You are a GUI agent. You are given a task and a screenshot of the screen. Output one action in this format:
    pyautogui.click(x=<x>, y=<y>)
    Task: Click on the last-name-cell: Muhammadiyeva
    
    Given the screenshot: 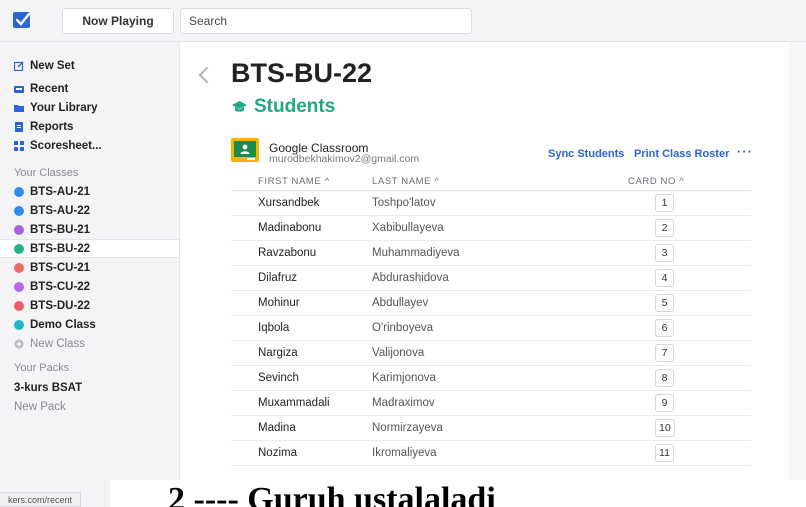 What is the action you would take?
    pyautogui.click(x=416, y=253)
    